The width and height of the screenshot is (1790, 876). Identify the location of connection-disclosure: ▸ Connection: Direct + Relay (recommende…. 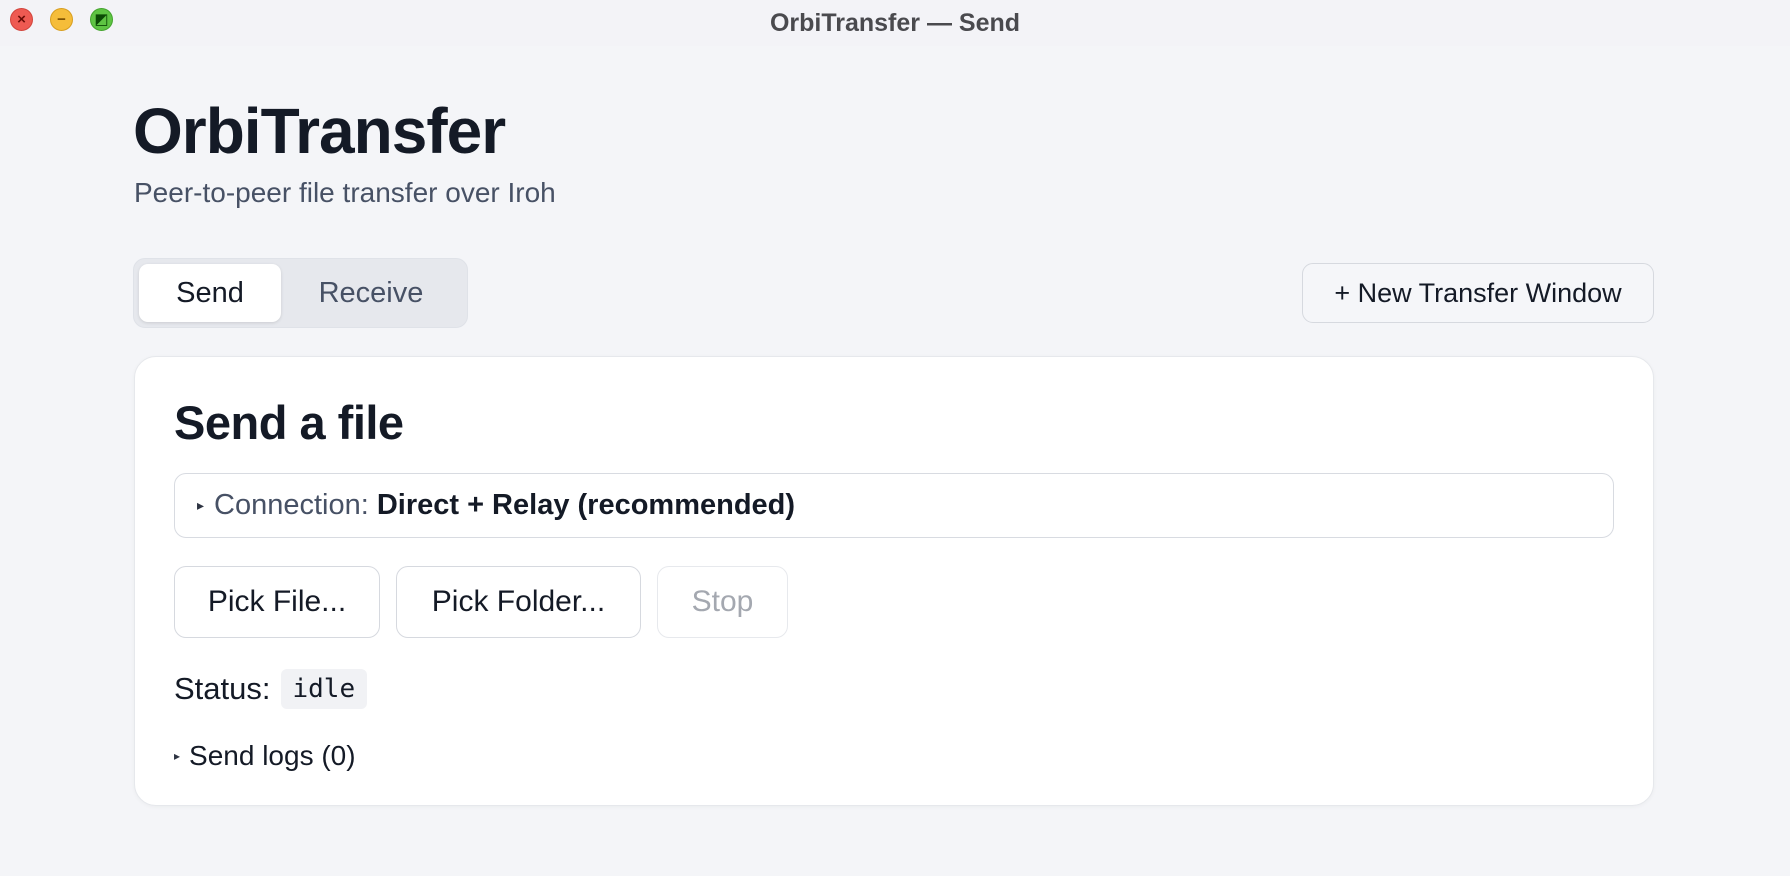
(894, 505).